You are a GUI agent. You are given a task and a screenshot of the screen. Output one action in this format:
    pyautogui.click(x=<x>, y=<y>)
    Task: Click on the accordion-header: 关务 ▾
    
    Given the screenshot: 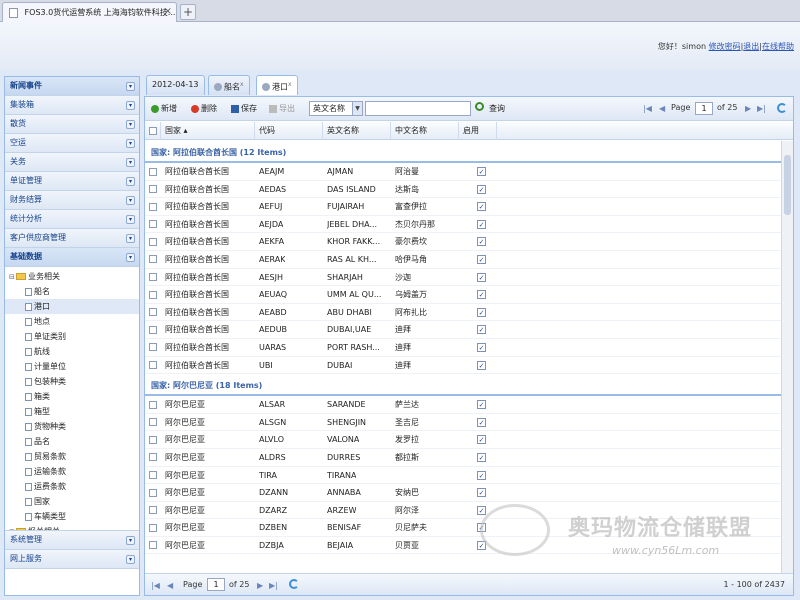 What is the action you would take?
    pyautogui.click(x=72, y=162)
    